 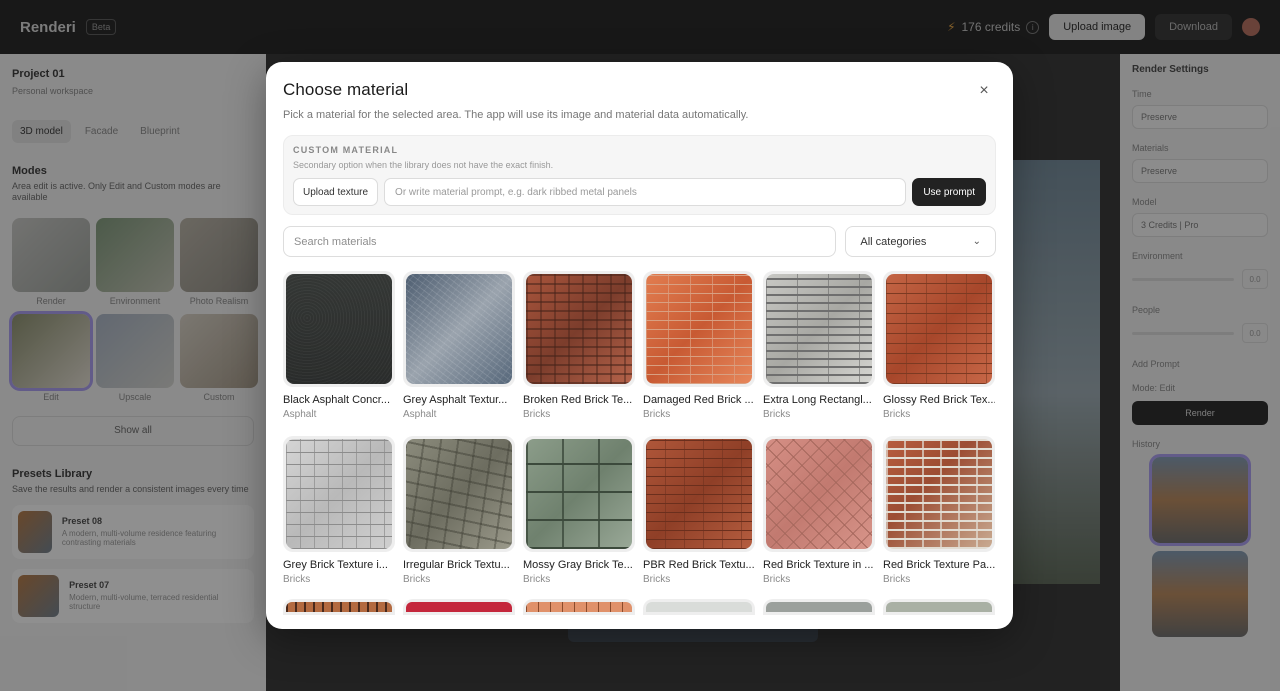 I want to click on custom-material-row: Upload texture Use prompt, so click(x=639, y=192).